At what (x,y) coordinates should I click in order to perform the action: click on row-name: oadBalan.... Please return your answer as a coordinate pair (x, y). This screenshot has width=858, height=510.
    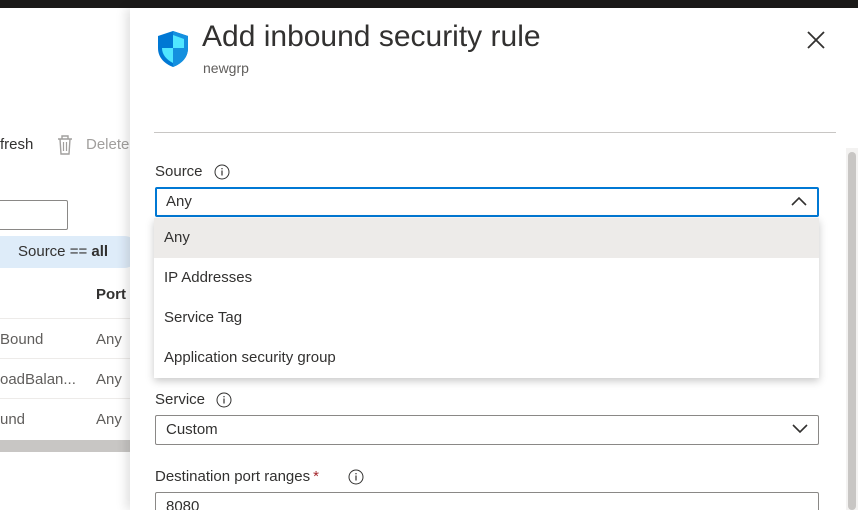
    Looking at the image, I should click on (38, 379).